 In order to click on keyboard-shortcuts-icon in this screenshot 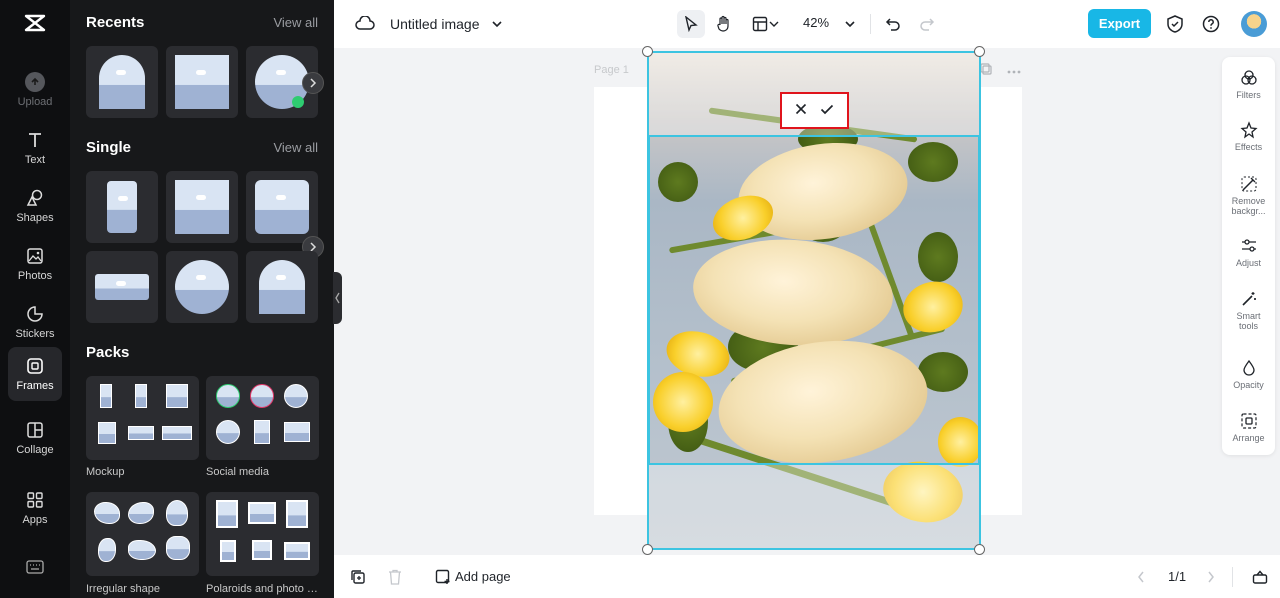, I will do `click(35, 569)`.